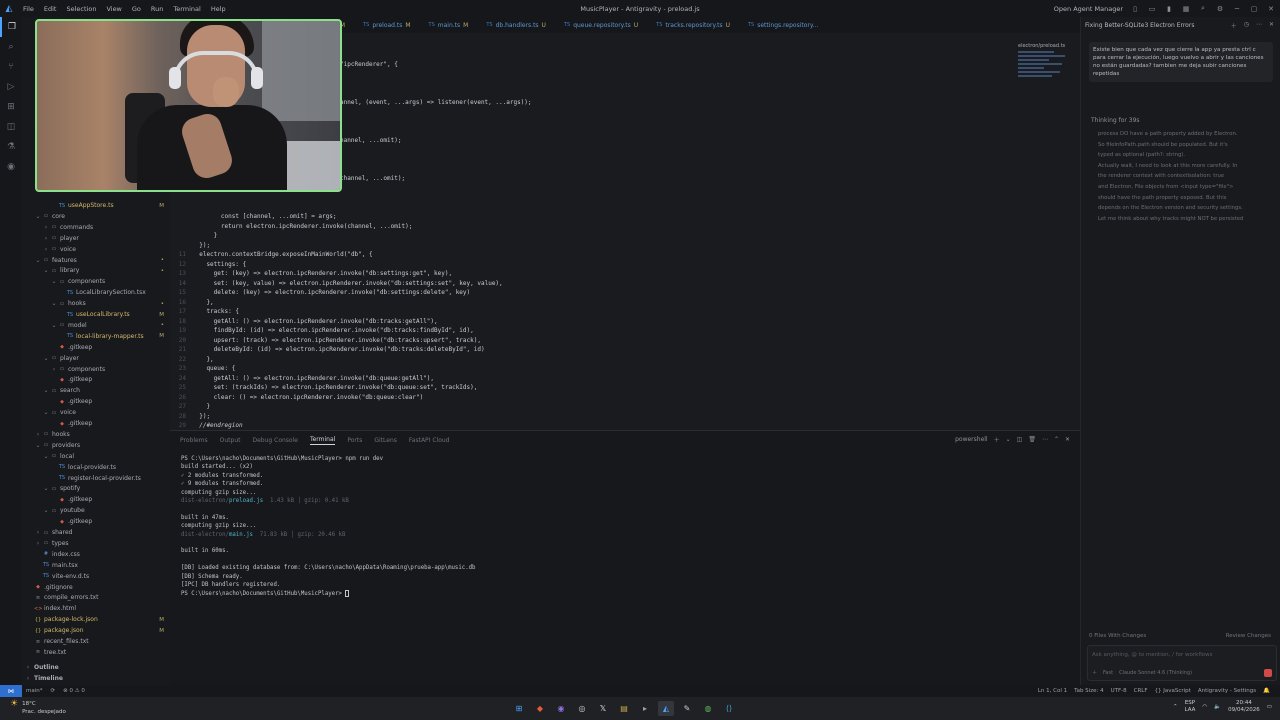 This screenshot has height=720, width=1280. I want to click on notepad-icon: ✎, so click(687, 708).